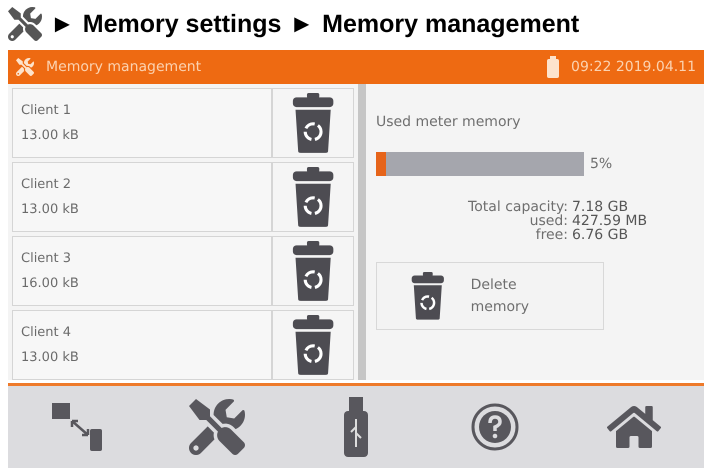 The image size is (712, 476). What do you see at coordinates (142, 345) in the screenshot?
I see `client-entry: Client 4 13.00 kB` at bounding box center [142, 345].